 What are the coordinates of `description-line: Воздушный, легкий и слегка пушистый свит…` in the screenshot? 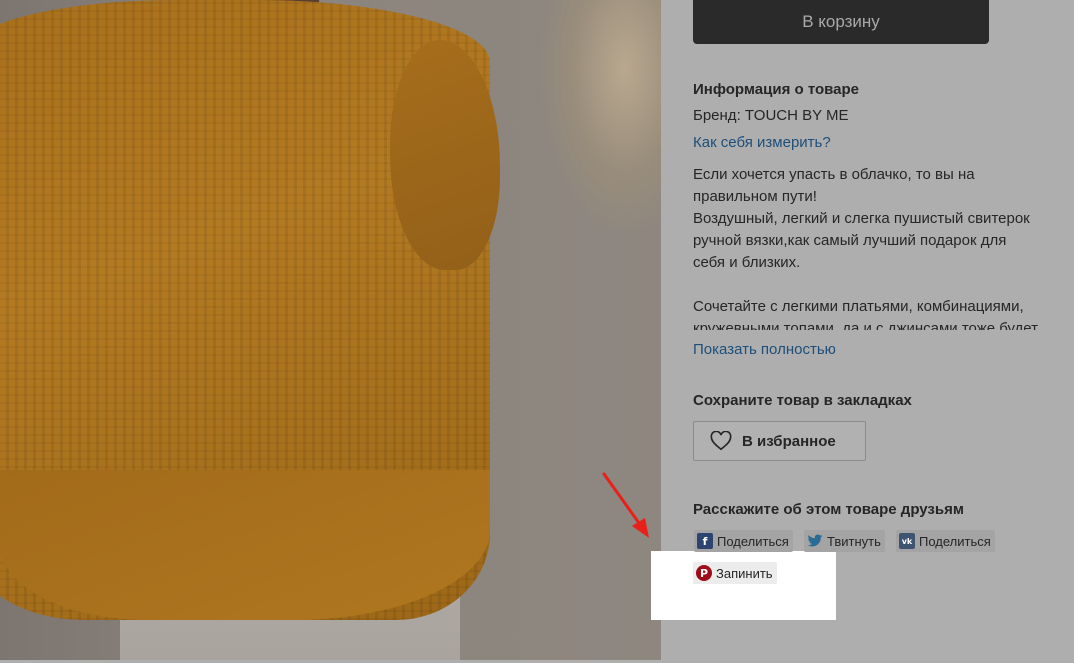 It's located at (861, 218).